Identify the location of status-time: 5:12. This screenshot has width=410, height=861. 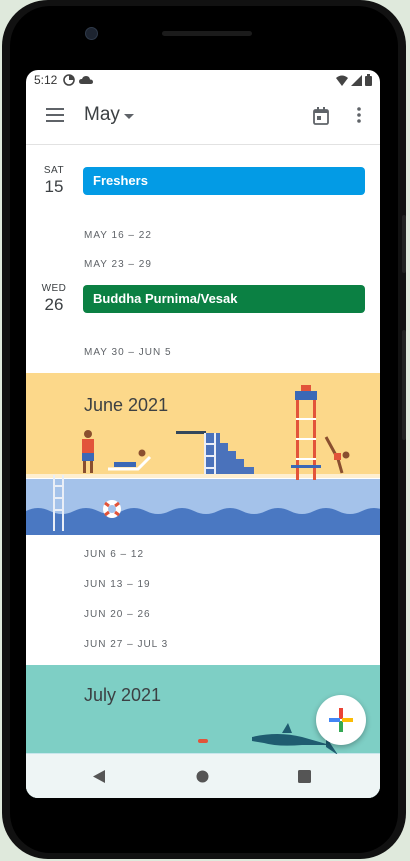
(46, 80).